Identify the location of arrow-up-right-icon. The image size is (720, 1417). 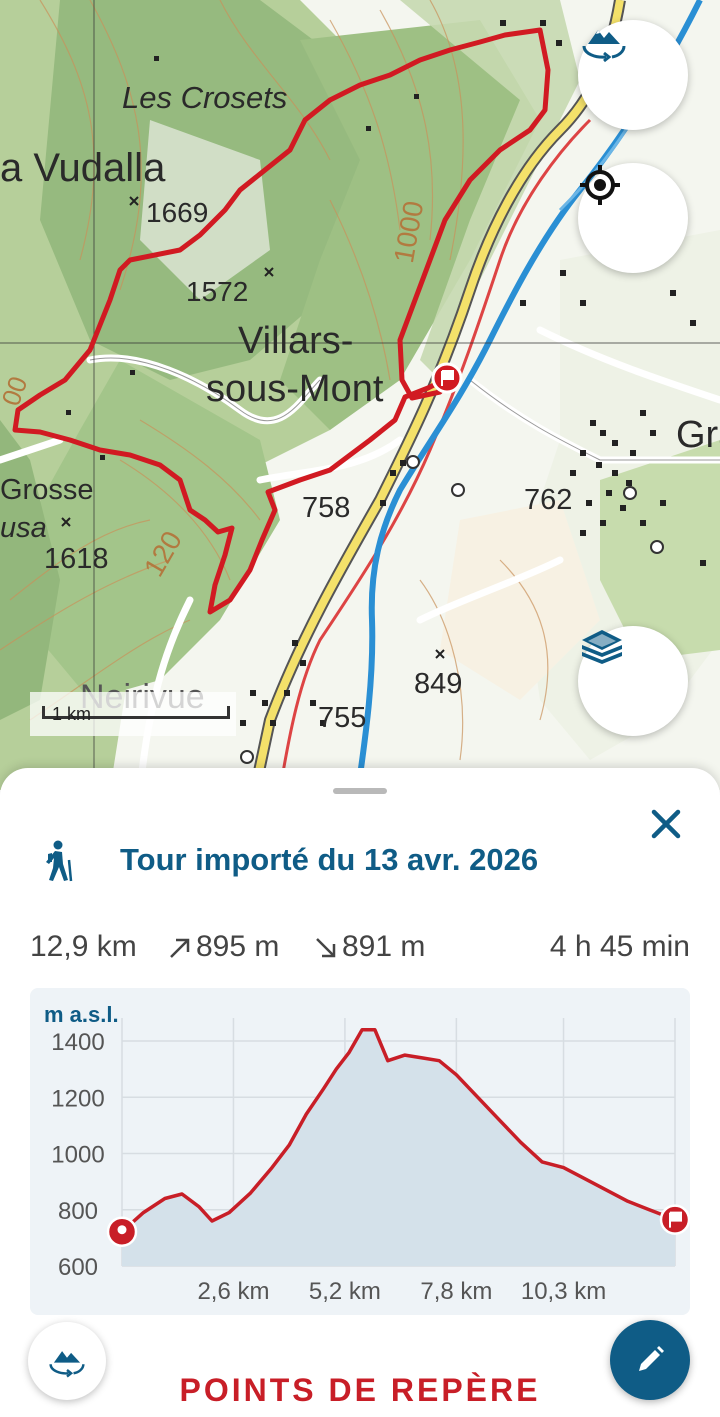
(180, 948).